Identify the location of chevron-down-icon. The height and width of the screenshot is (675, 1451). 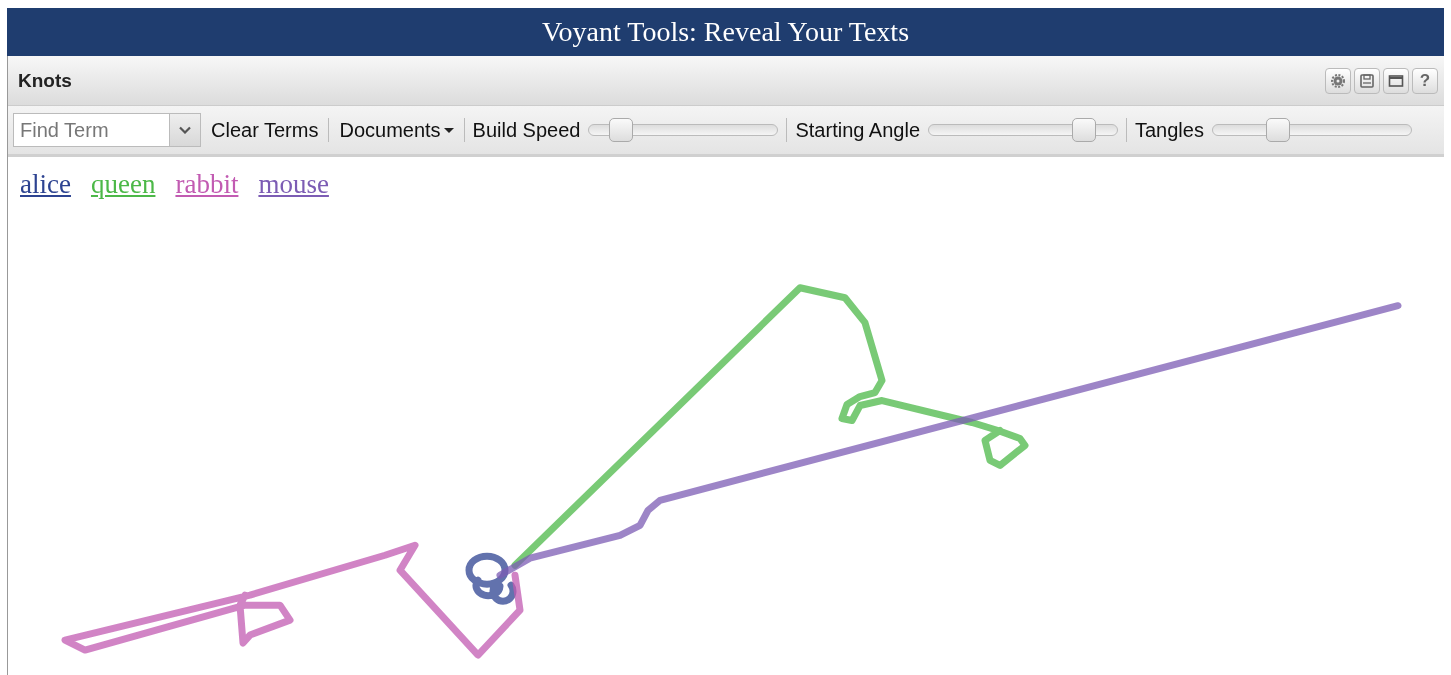
(185, 130).